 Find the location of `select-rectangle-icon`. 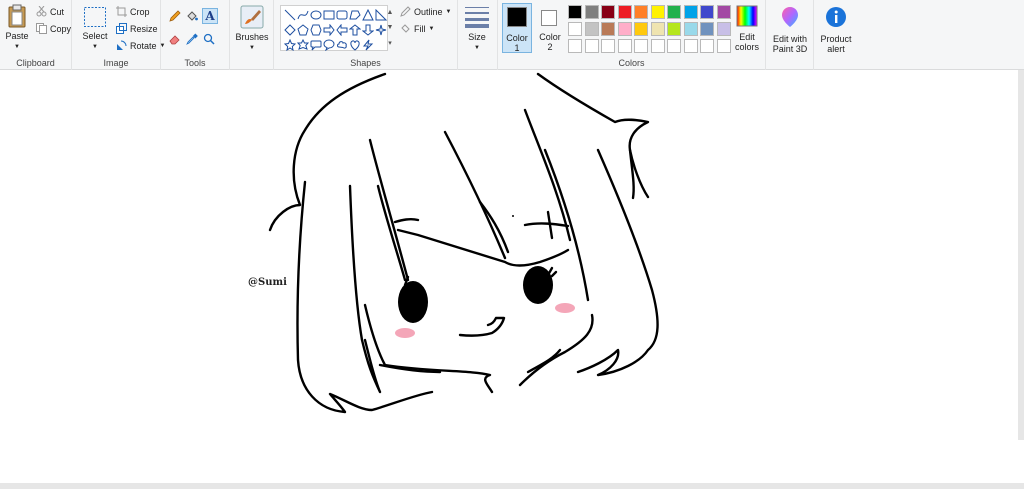

select-rectangle-icon is located at coordinates (95, 17).